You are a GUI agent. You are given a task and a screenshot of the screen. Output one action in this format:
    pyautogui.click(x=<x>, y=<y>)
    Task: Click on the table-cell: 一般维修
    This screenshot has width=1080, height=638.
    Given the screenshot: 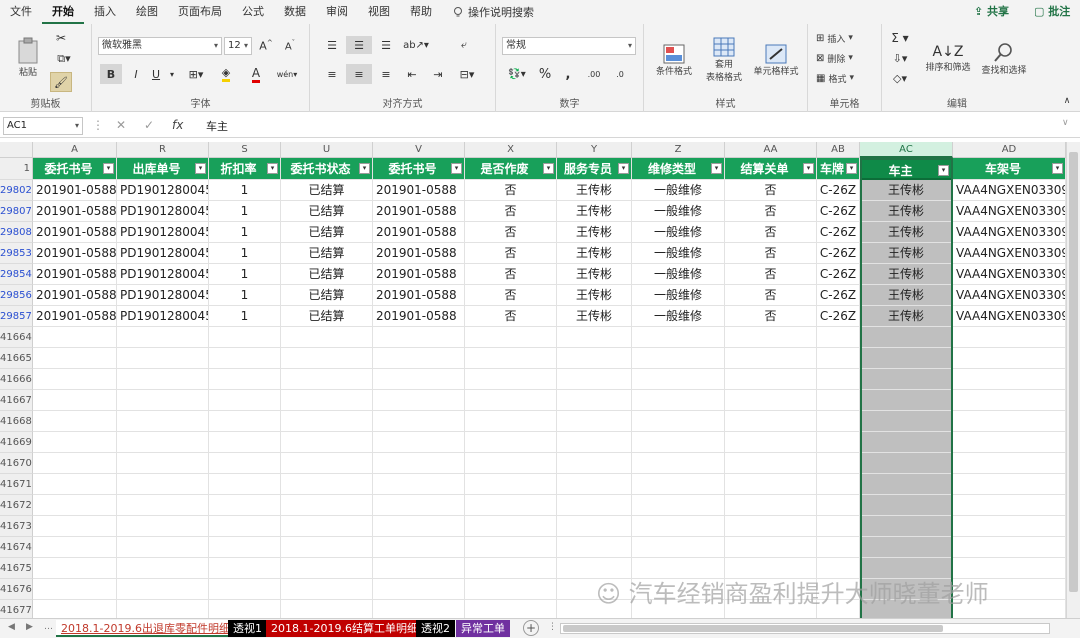 What is the action you would take?
    pyautogui.click(x=678, y=316)
    